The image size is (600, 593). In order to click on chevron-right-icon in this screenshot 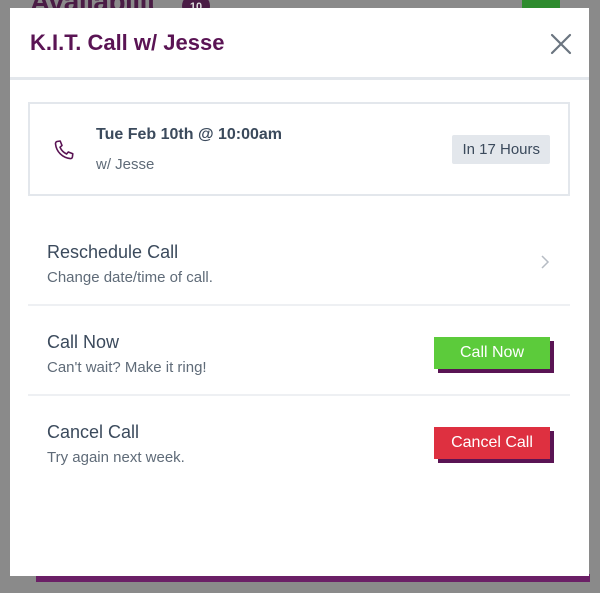, I will do `click(545, 262)`.